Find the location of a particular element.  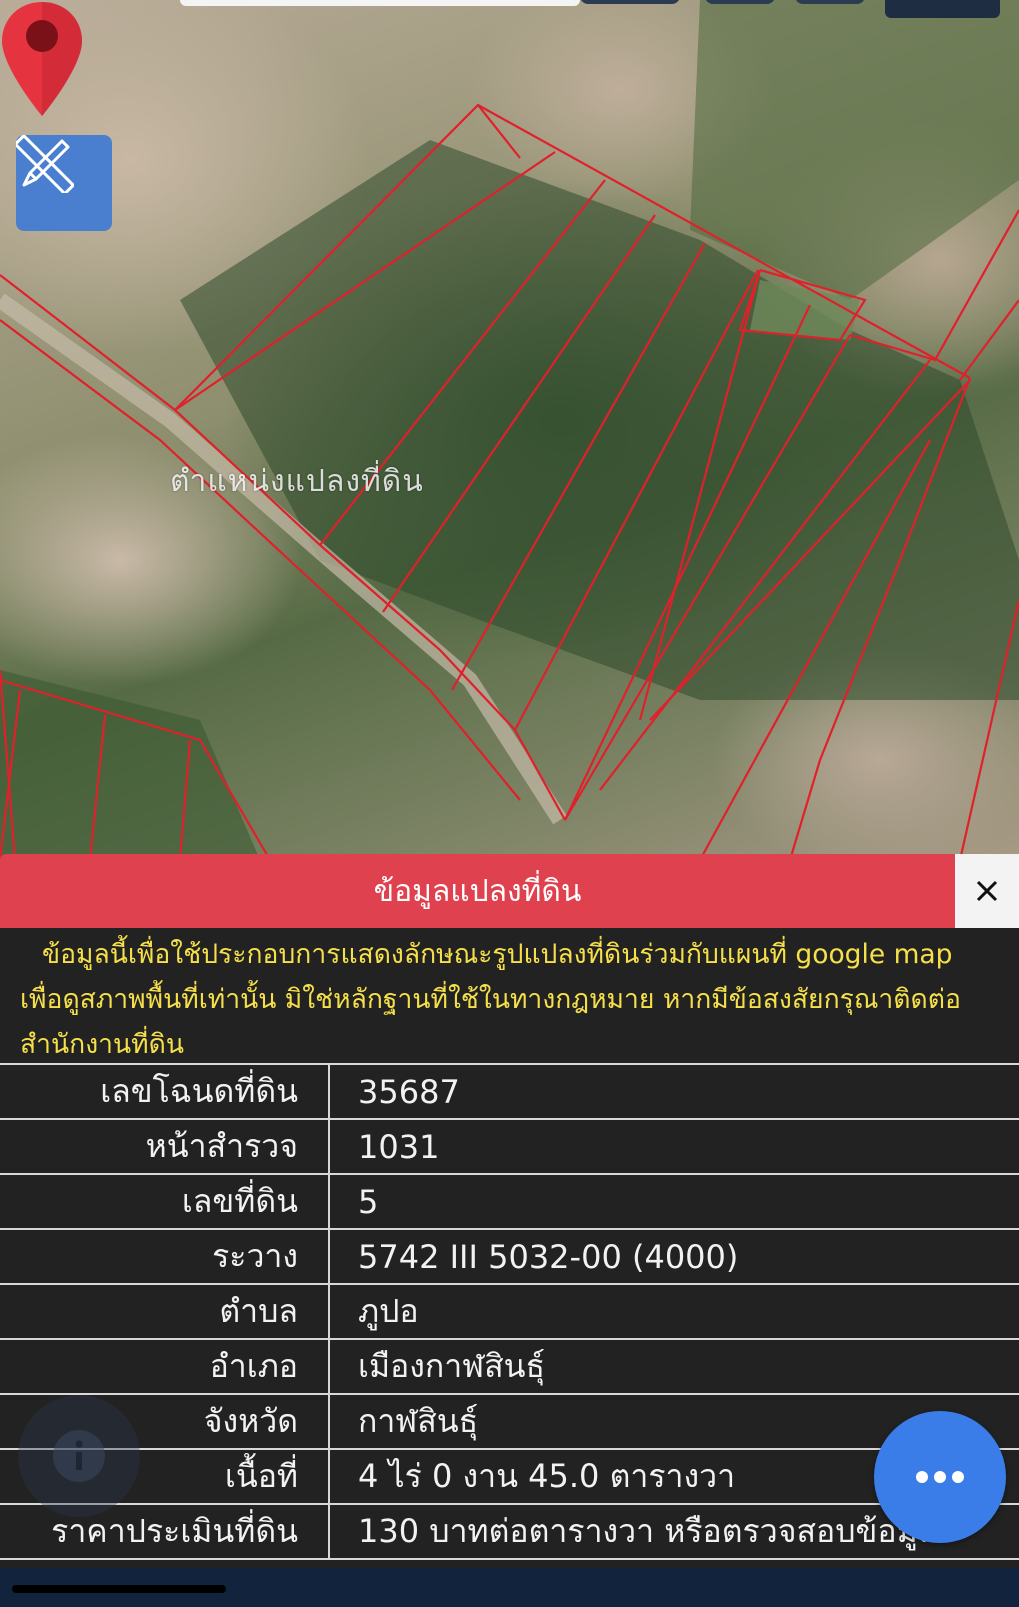

info-button is located at coordinates (79, 1456).